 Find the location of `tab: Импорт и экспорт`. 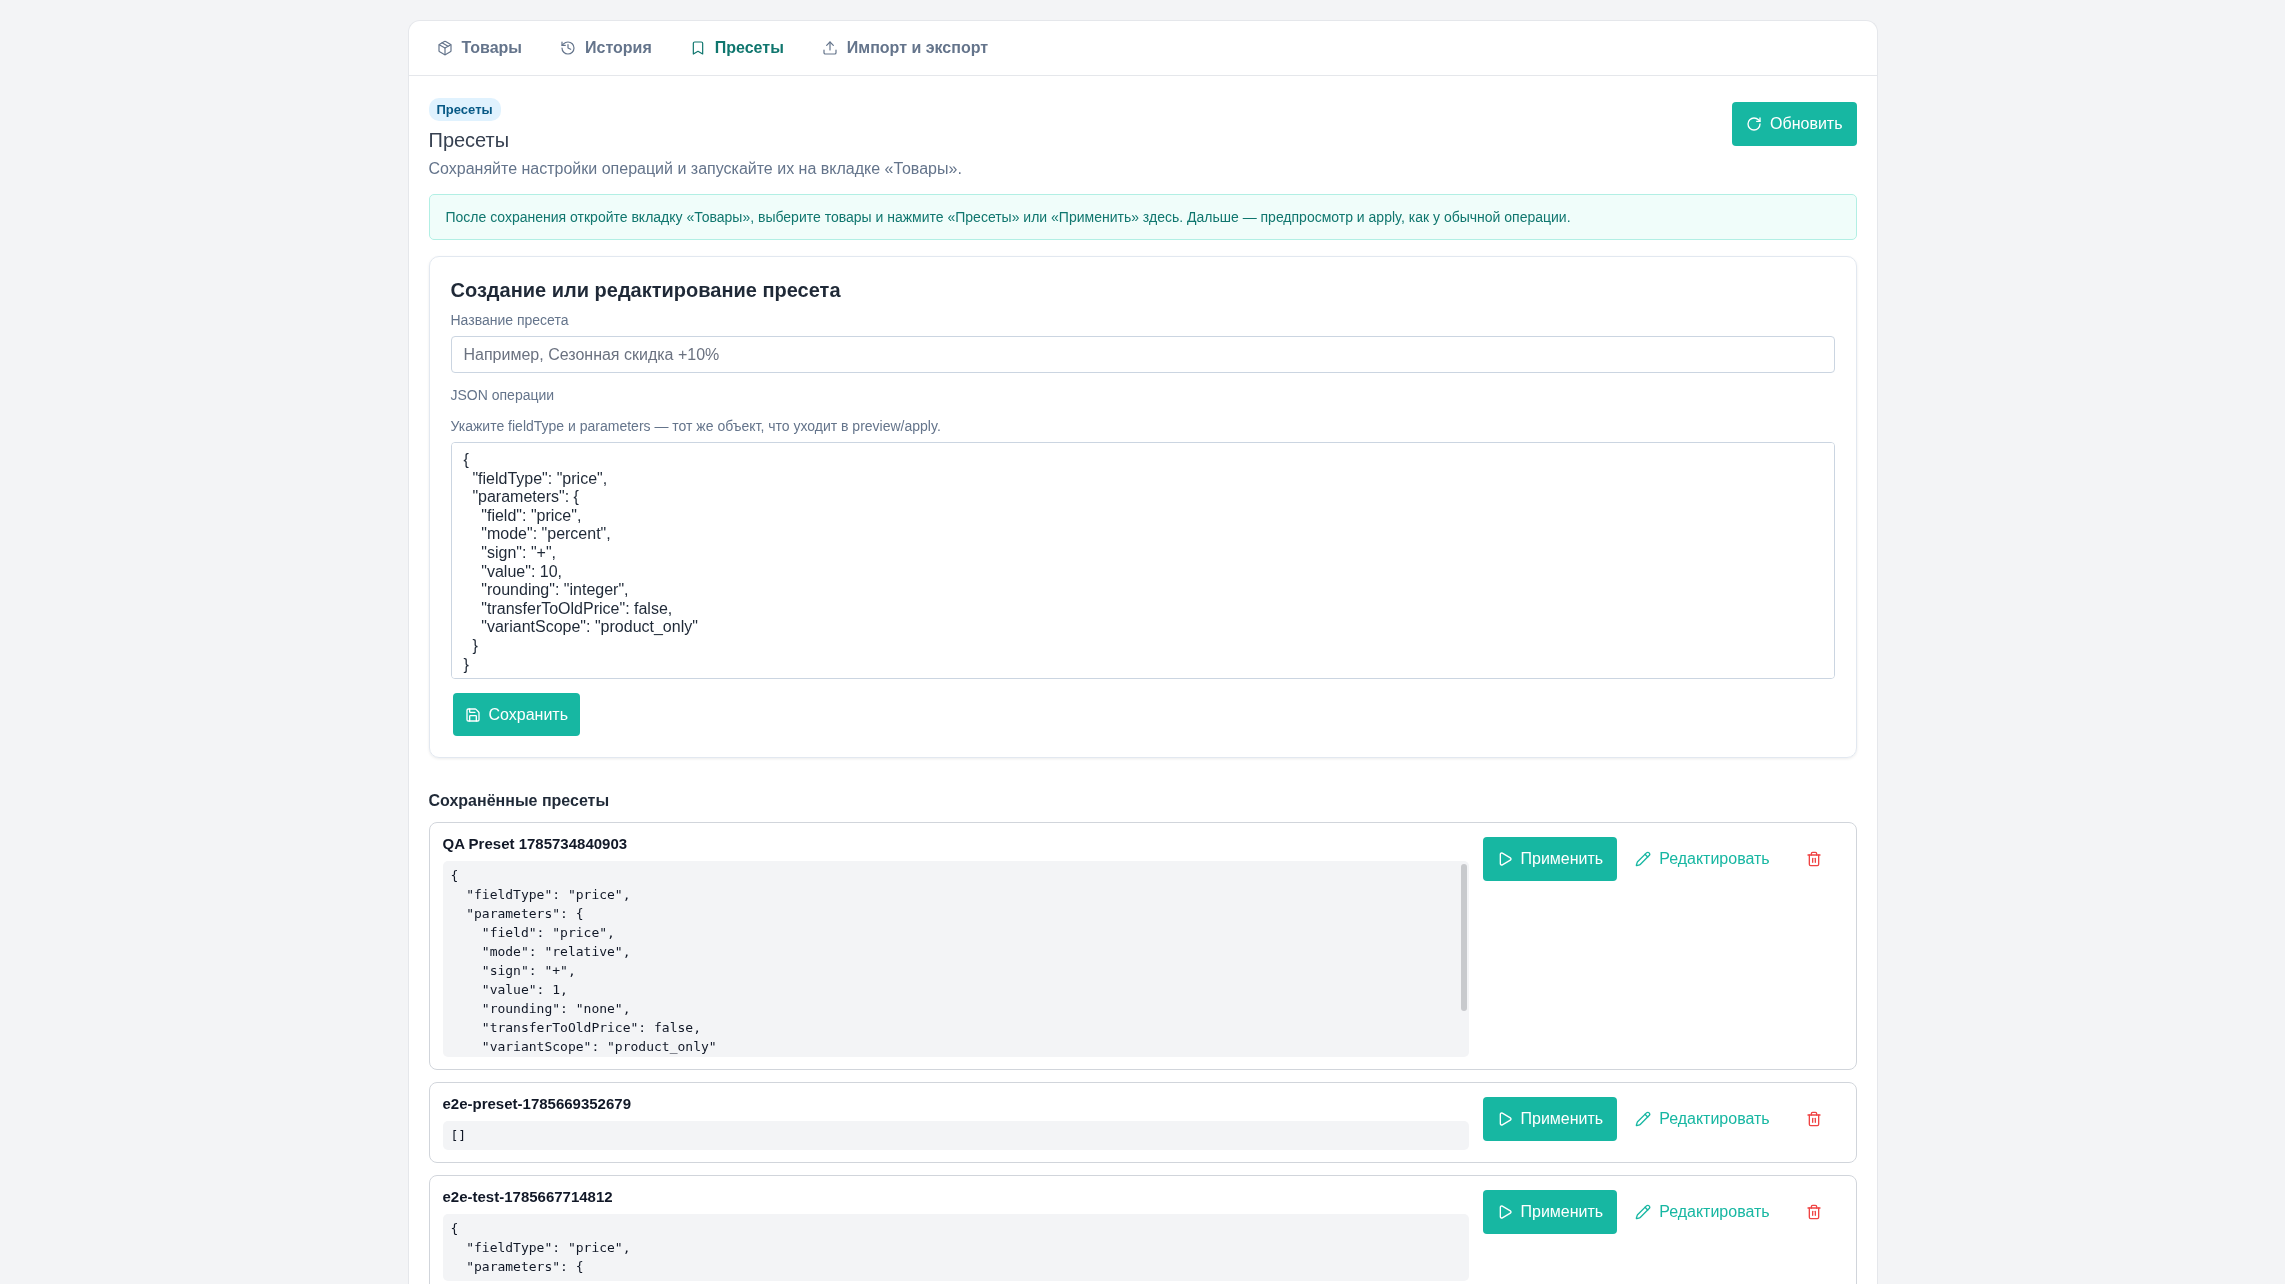

tab: Импорт и экспорт is located at coordinates (905, 48).